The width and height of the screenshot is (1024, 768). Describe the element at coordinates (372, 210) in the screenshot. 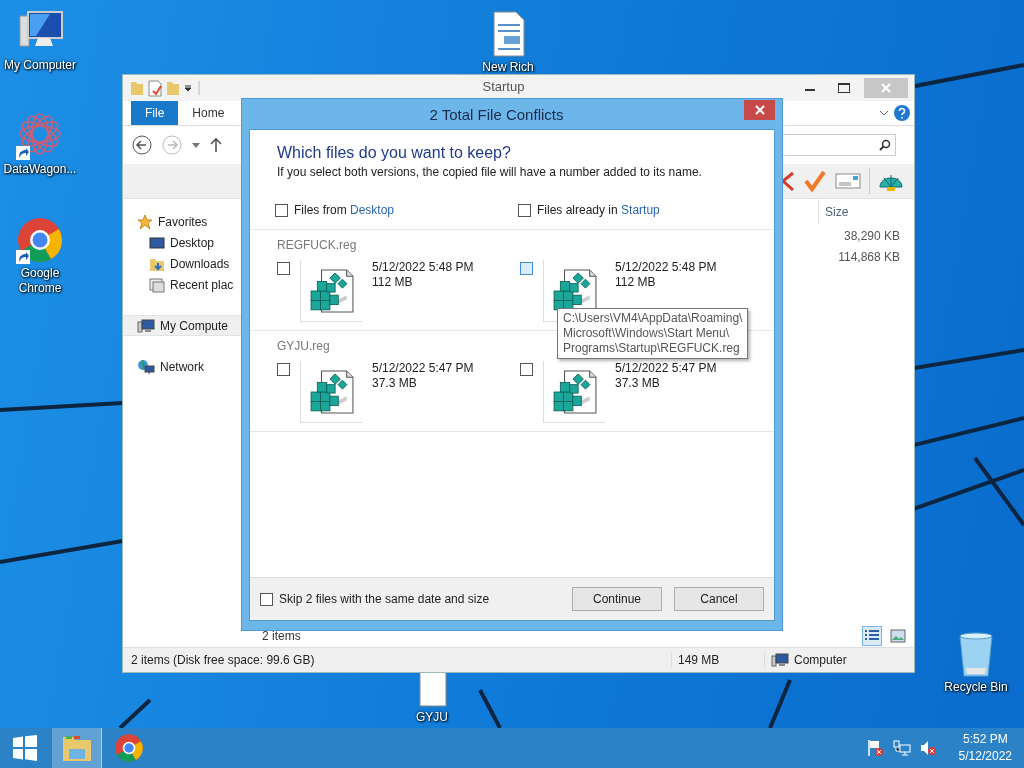

I see `folder-link: Desktop` at that location.